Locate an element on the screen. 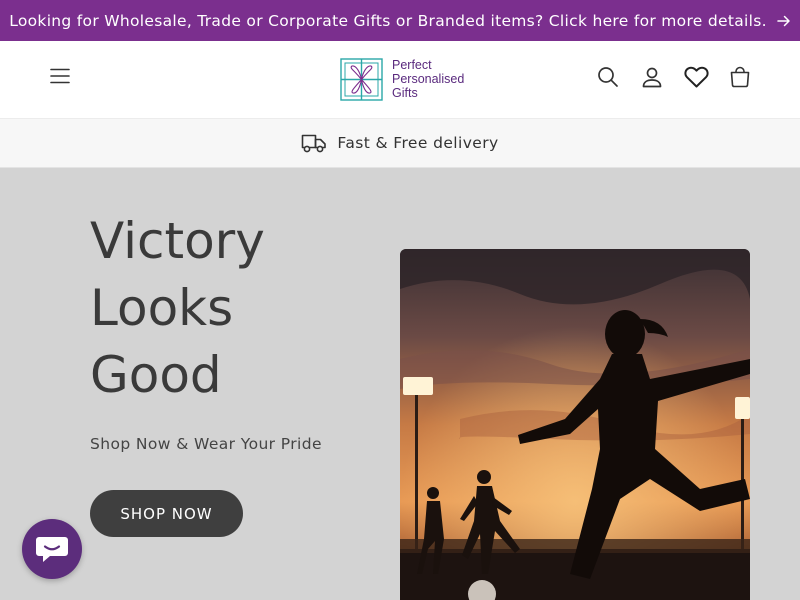 The height and width of the screenshot is (600, 800). gift-logo-icon is located at coordinates (361, 79).